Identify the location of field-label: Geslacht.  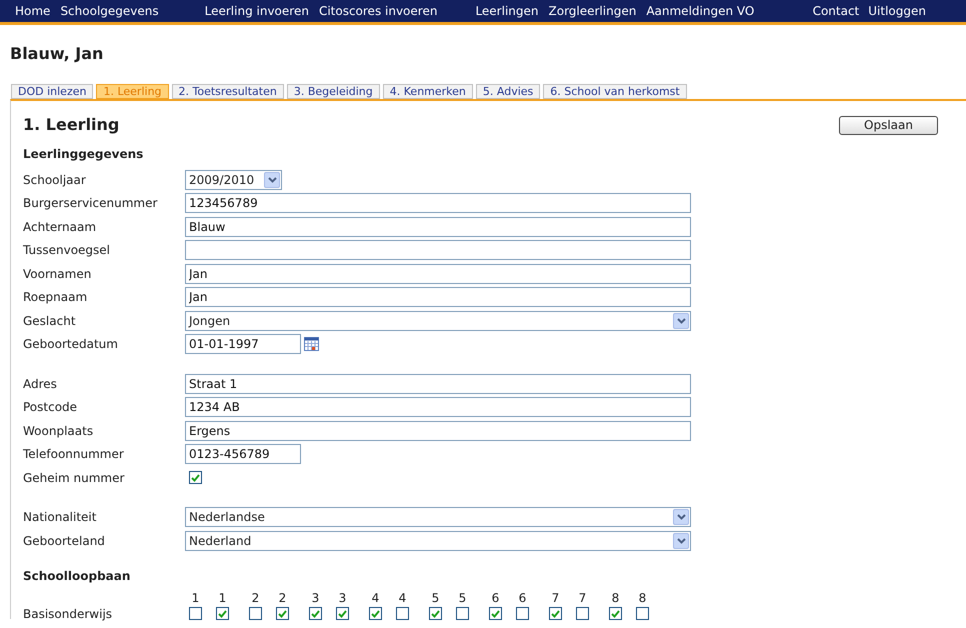
(50, 321).